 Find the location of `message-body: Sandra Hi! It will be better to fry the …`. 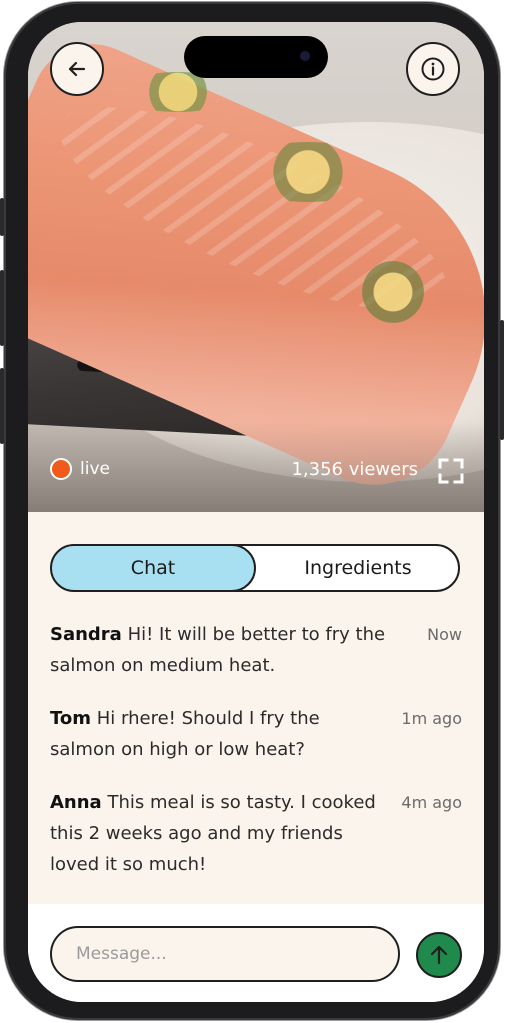

message-body: Sandra Hi! It will be better to fry the … is located at coordinates (220, 650).